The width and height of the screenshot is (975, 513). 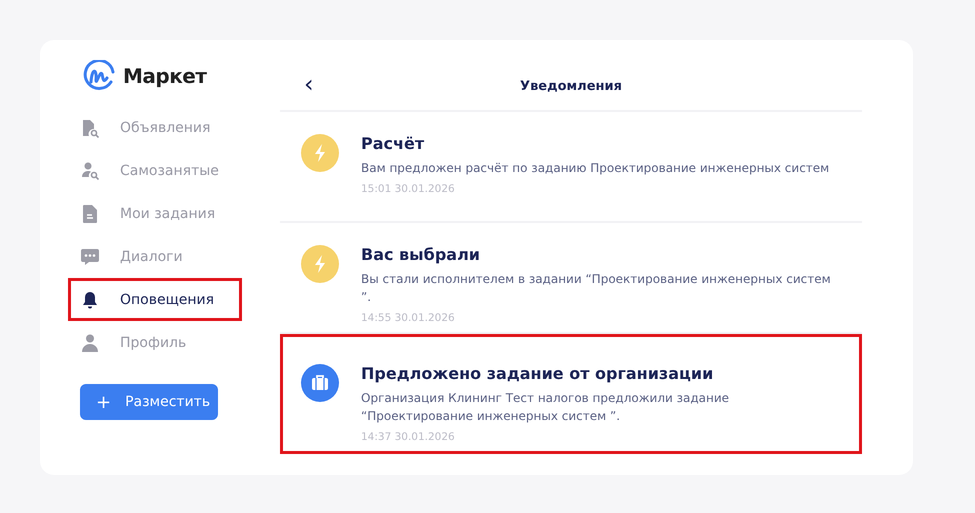 What do you see at coordinates (155, 342) in the screenshot?
I see `nav-item: Профиль` at bounding box center [155, 342].